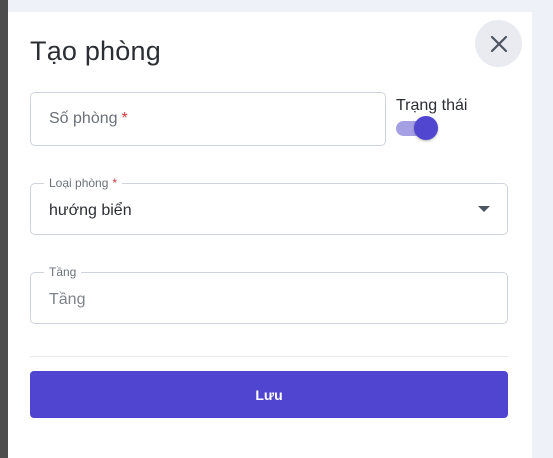 The width and height of the screenshot is (553, 458). What do you see at coordinates (63, 272) in the screenshot?
I see `floor-label: Tầng` at bounding box center [63, 272].